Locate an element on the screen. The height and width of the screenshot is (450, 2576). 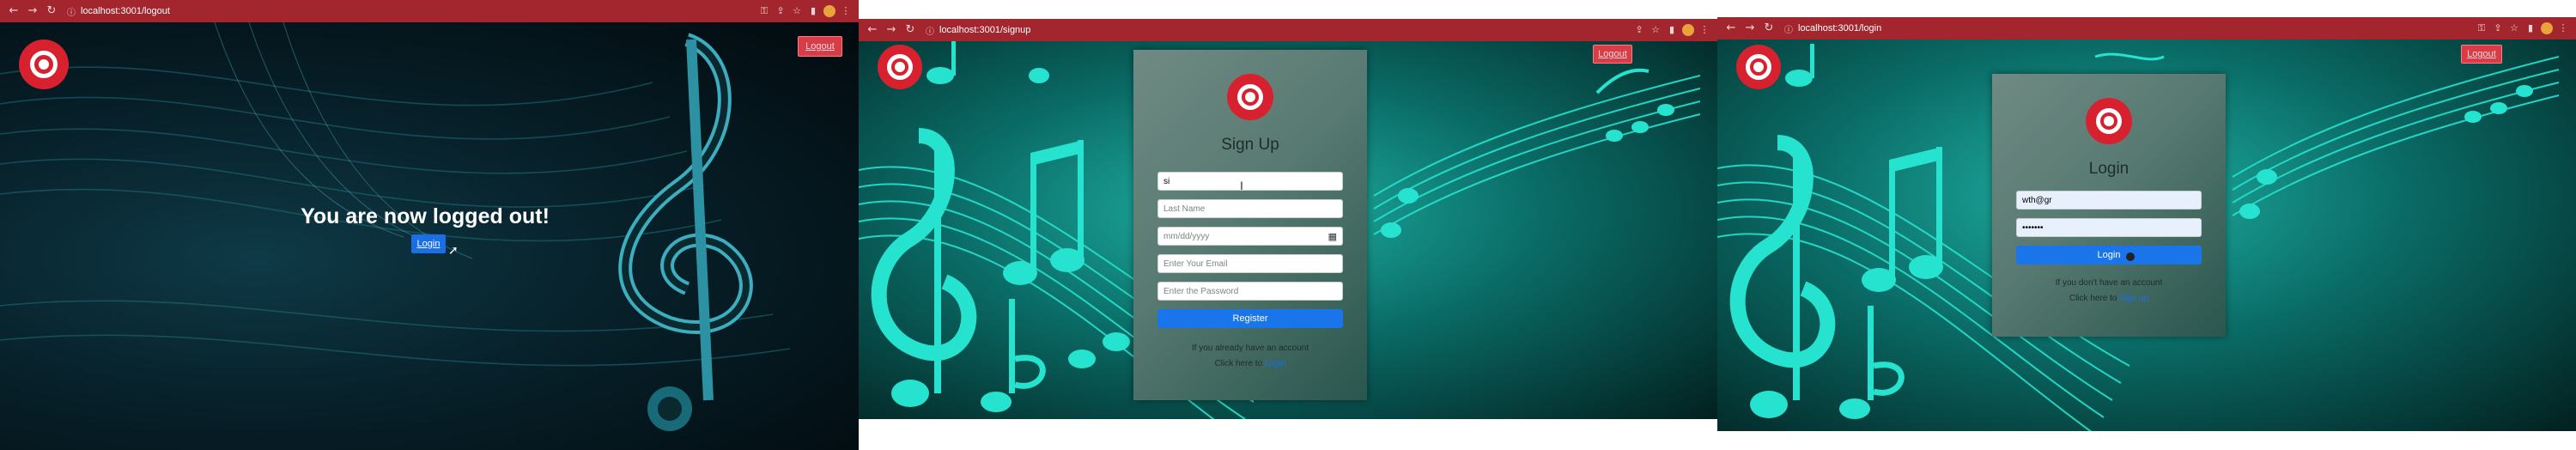
email-field: wth@gr is located at coordinates (2109, 200).